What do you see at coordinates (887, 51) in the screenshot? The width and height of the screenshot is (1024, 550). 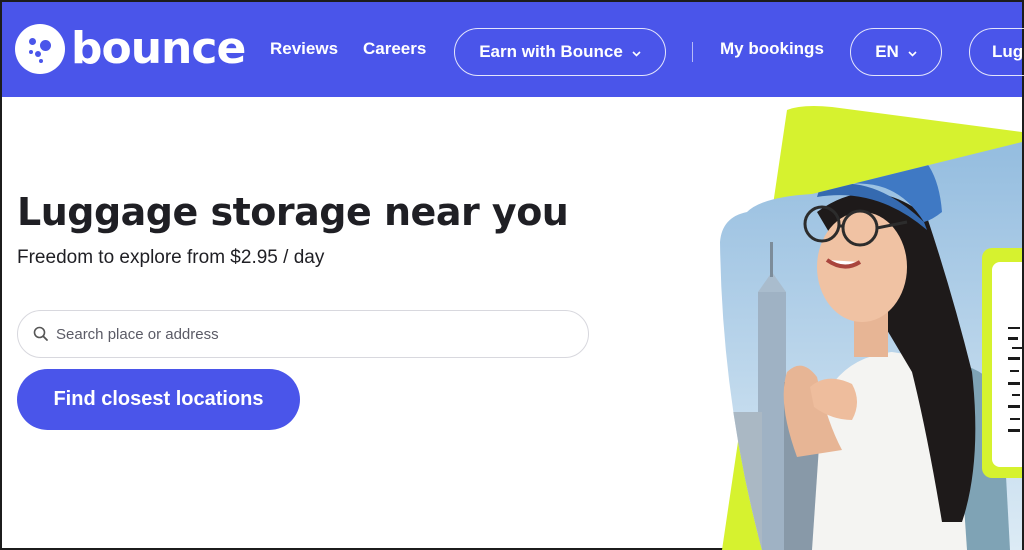 I see `language-label: EN` at bounding box center [887, 51].